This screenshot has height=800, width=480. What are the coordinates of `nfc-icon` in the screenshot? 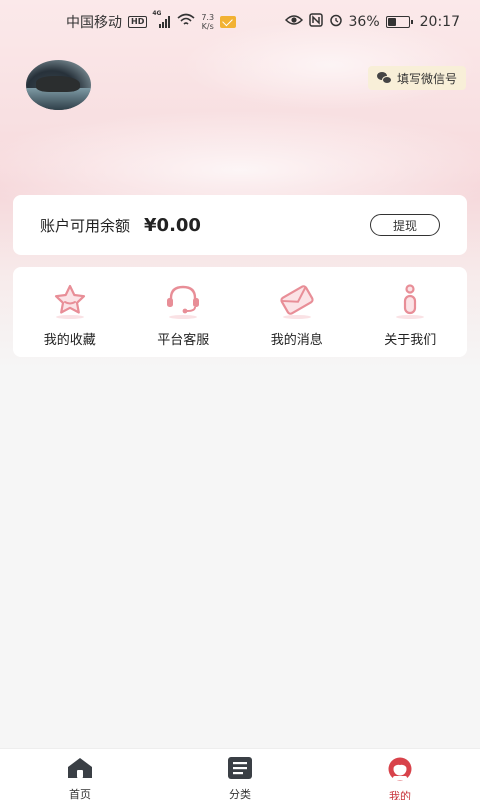 It's located at (315, 22).